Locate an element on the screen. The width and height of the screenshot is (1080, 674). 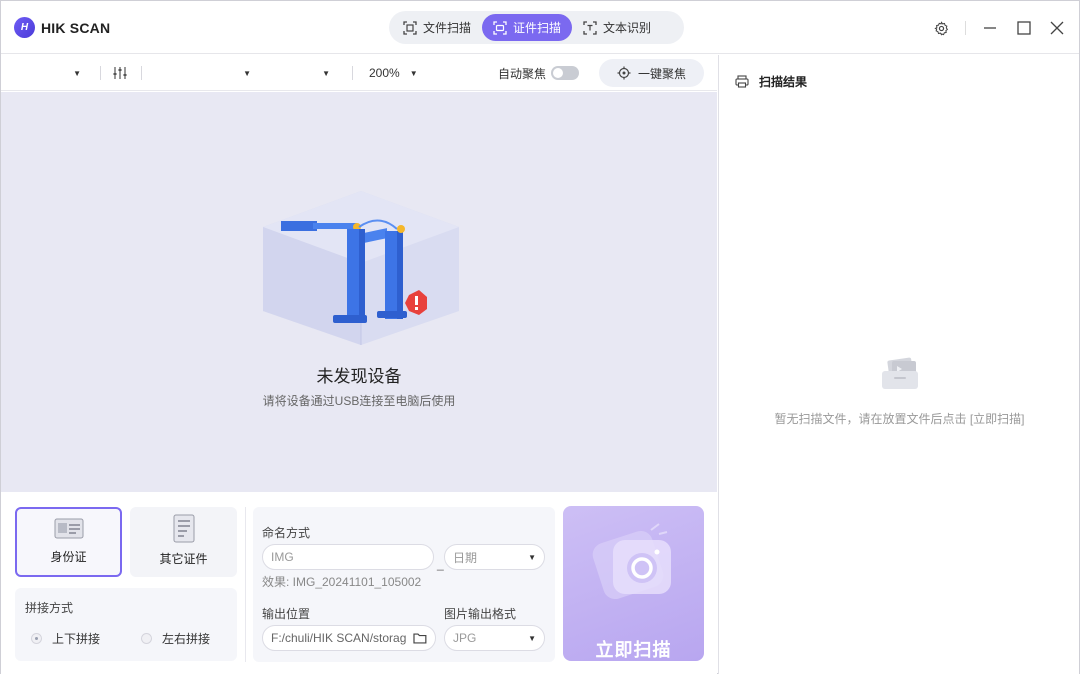
mode-tabs: 文件扫描 证件扫描 文本识别 is located at coordinates (536, 27).